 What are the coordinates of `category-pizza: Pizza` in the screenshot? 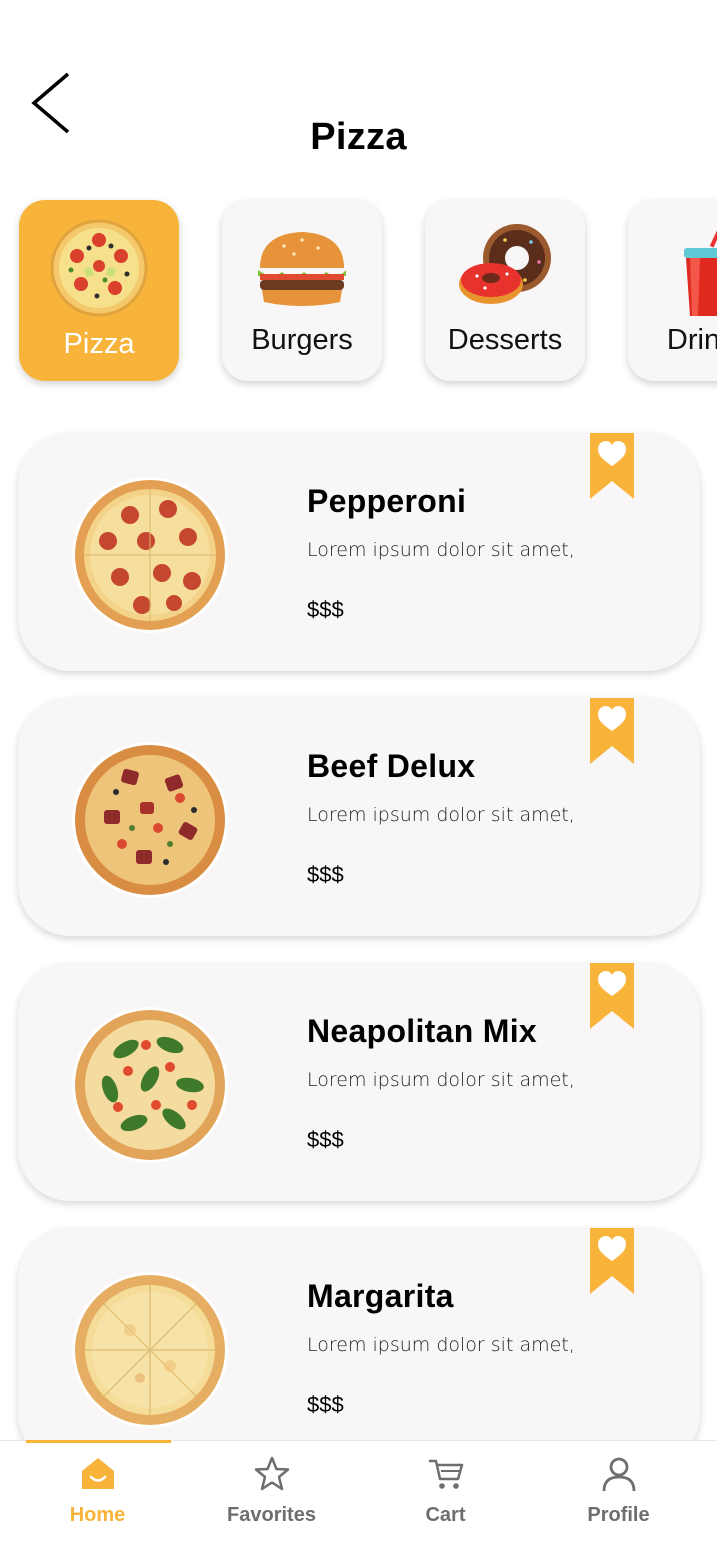 It's located at (99, 290).